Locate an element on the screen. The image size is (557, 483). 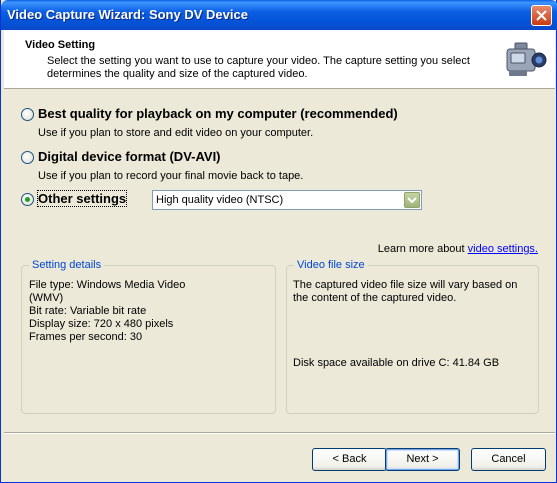
detail-line: (WMV) is located at coordinates (46, 298).